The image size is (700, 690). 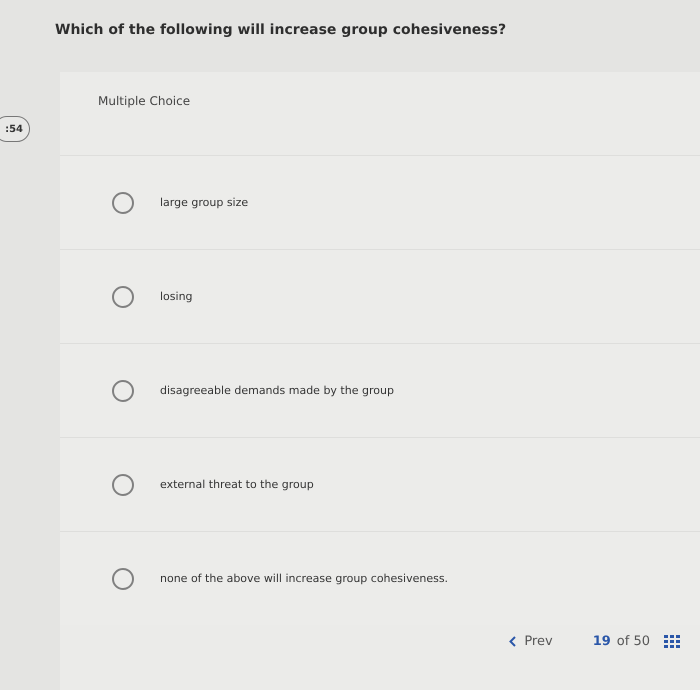 What do you see at coordinates (621, 641) in the screenshot?
I see `question-counter: 19 of 50` at bounding box center [621, 641].